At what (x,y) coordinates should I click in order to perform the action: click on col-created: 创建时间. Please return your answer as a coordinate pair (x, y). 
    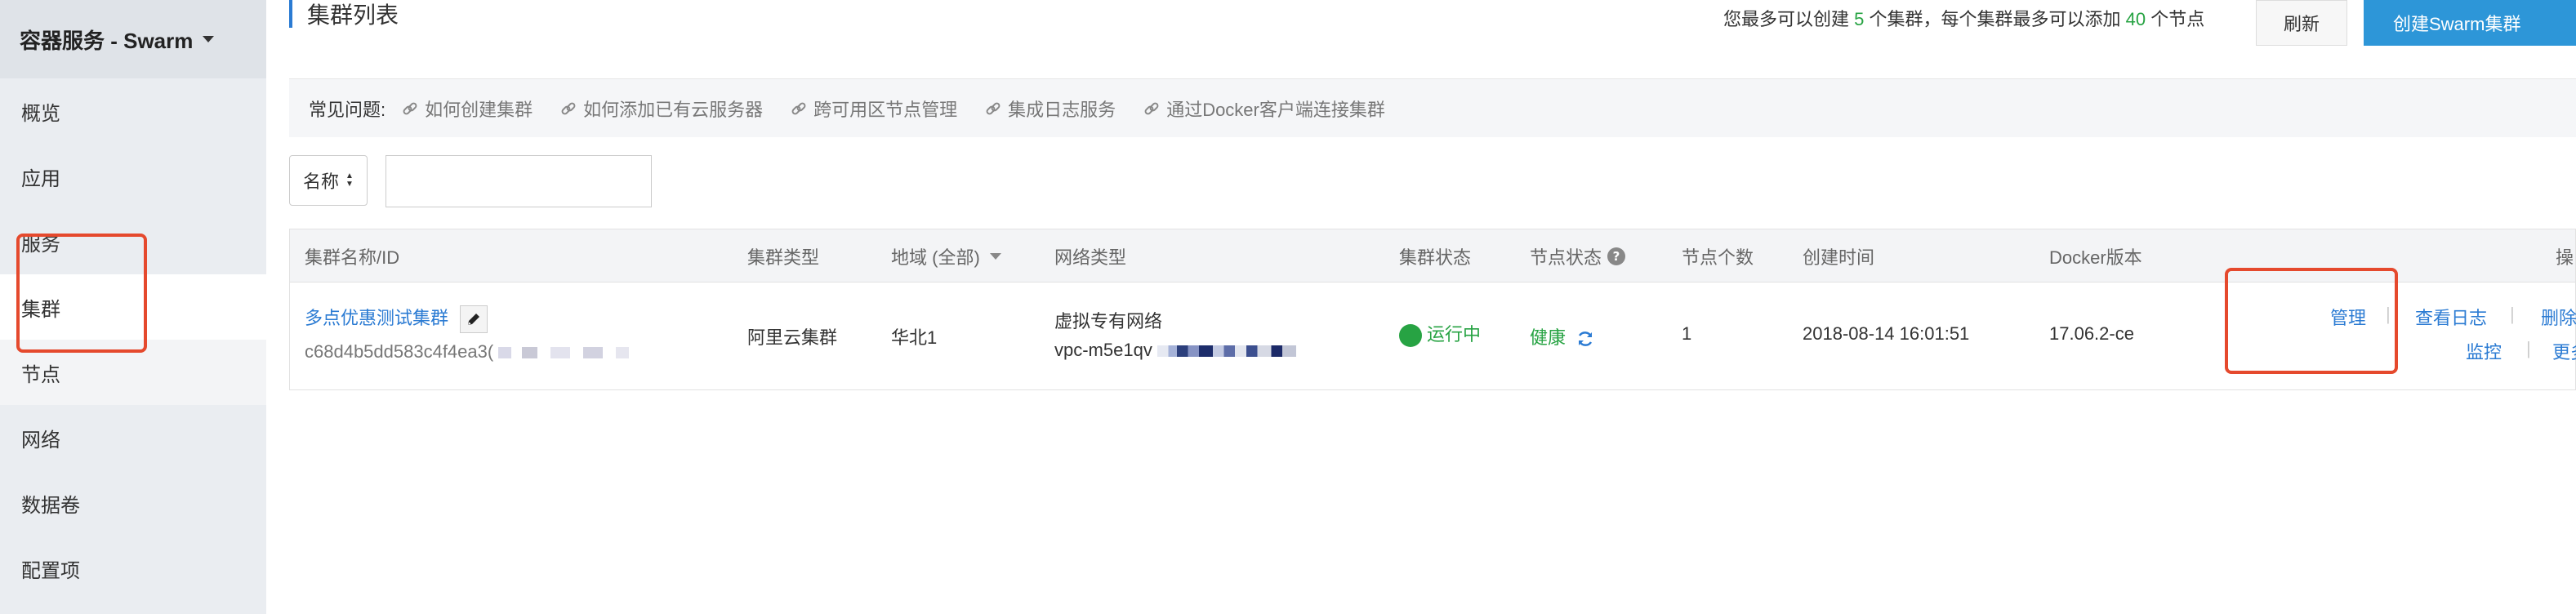
    Looking at the image, I should click on (1839, 258).